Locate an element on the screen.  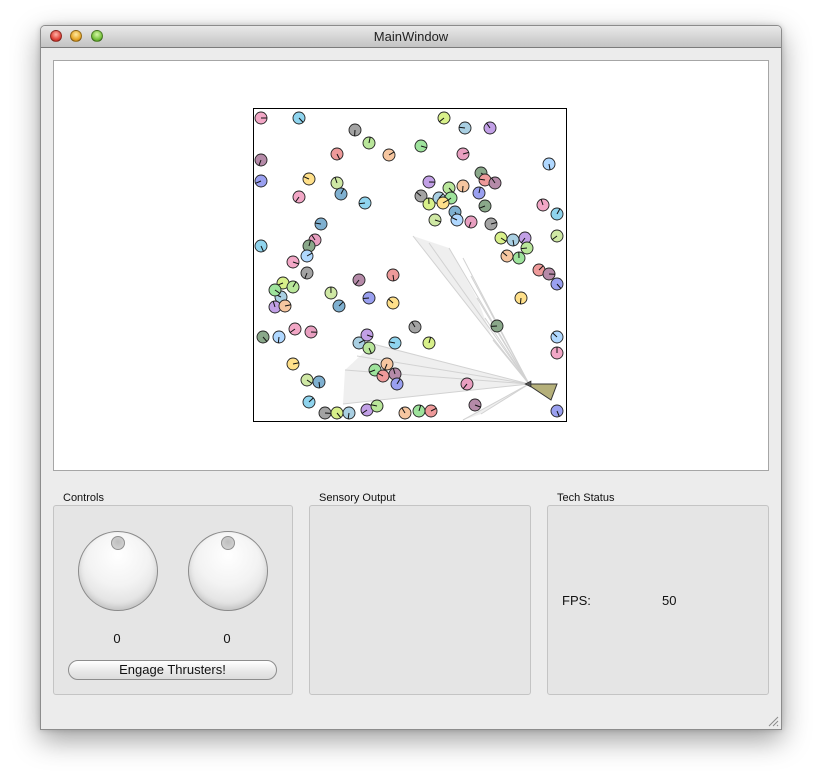
resize-grip-icon is located at coordinates (773, 721).